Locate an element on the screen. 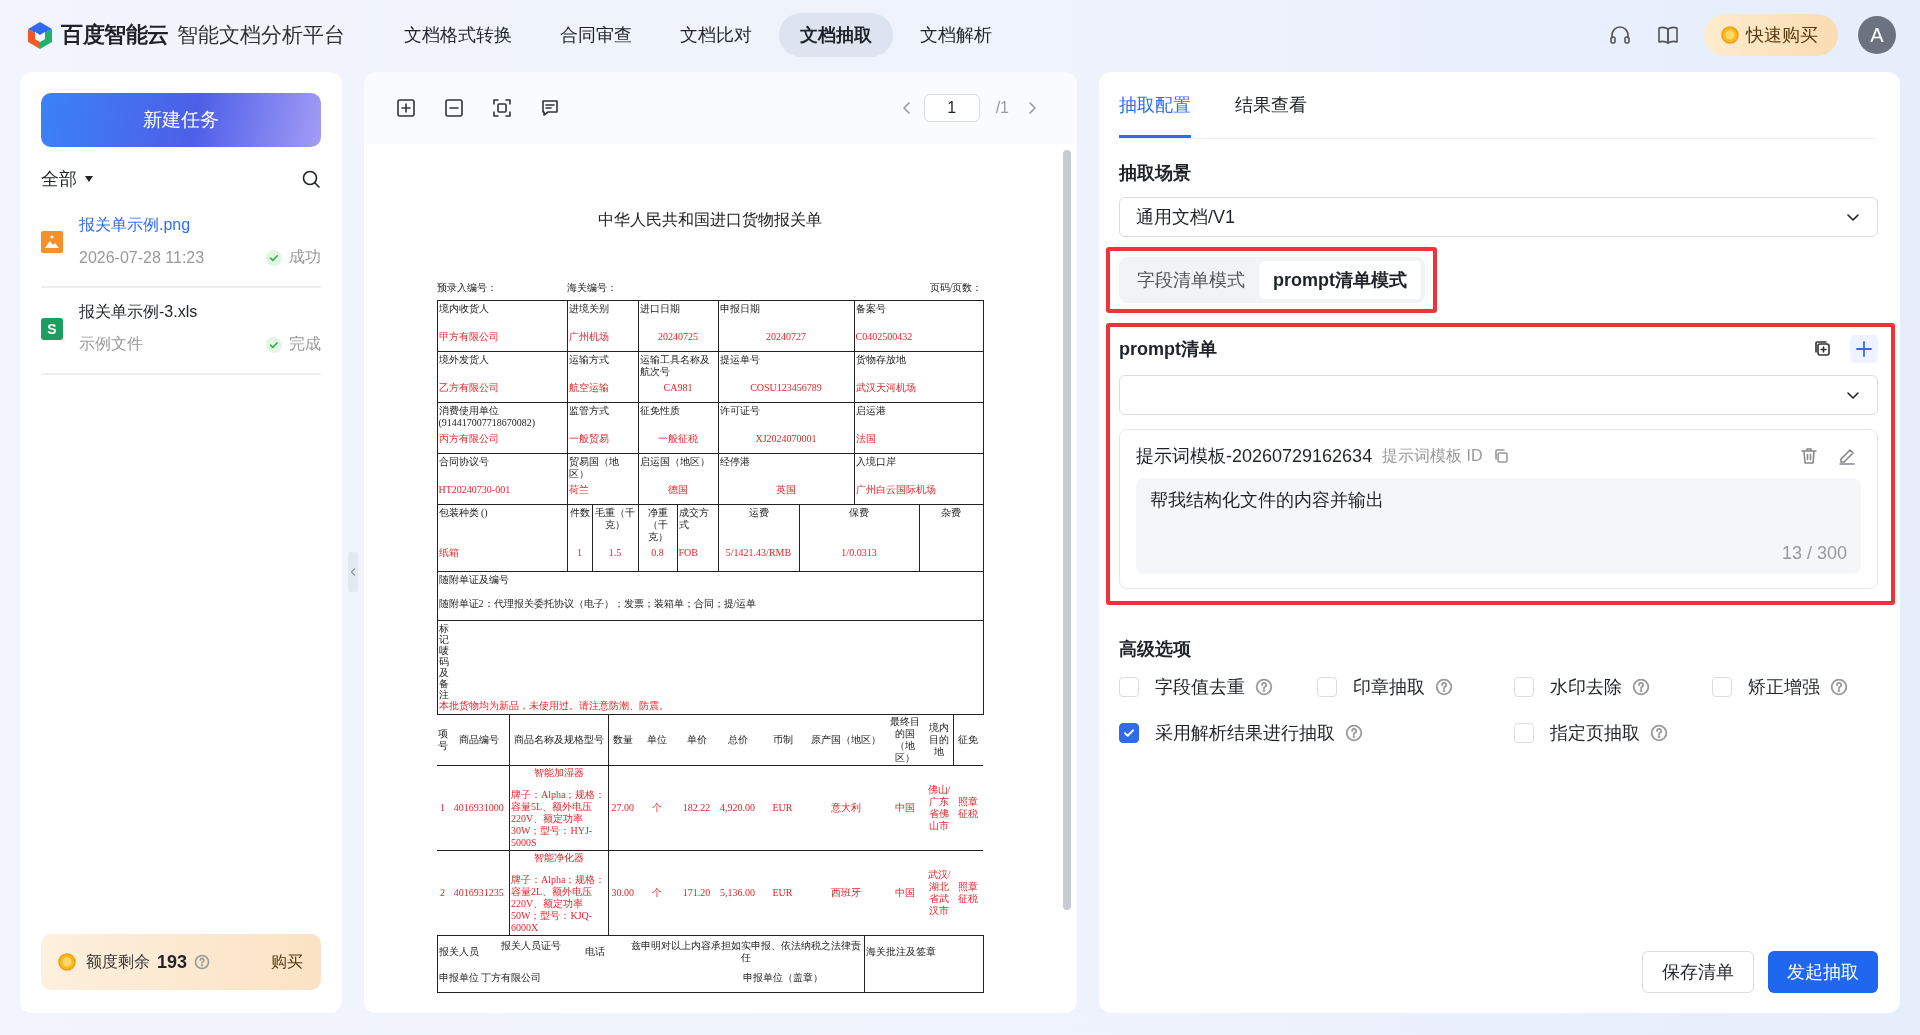  mode-tab: 字段清单模式 is located at coordinates (1191, 280).